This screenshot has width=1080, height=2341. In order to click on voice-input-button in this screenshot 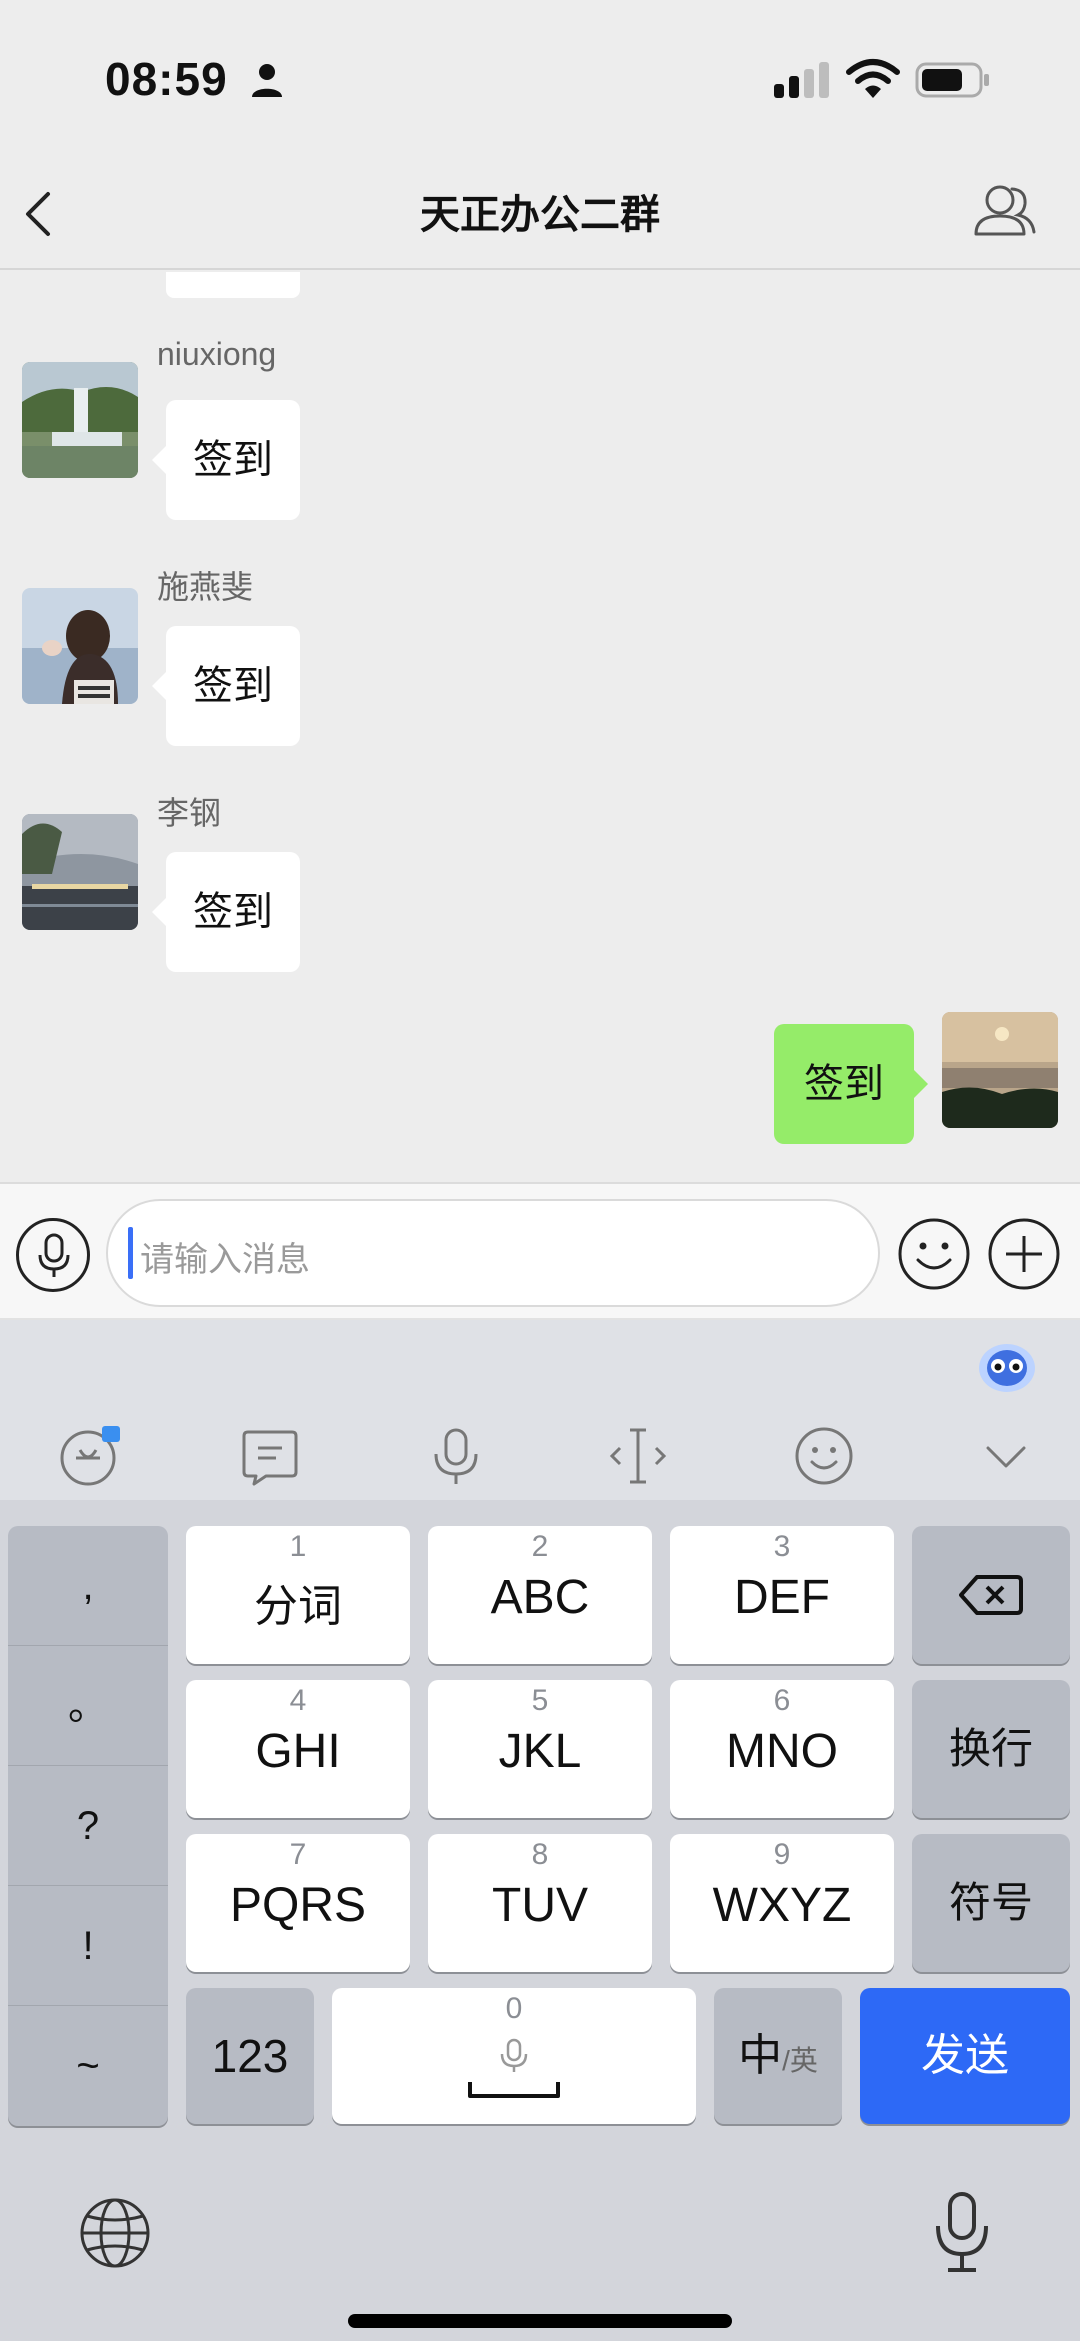, I will do `click(53, 1255)`.